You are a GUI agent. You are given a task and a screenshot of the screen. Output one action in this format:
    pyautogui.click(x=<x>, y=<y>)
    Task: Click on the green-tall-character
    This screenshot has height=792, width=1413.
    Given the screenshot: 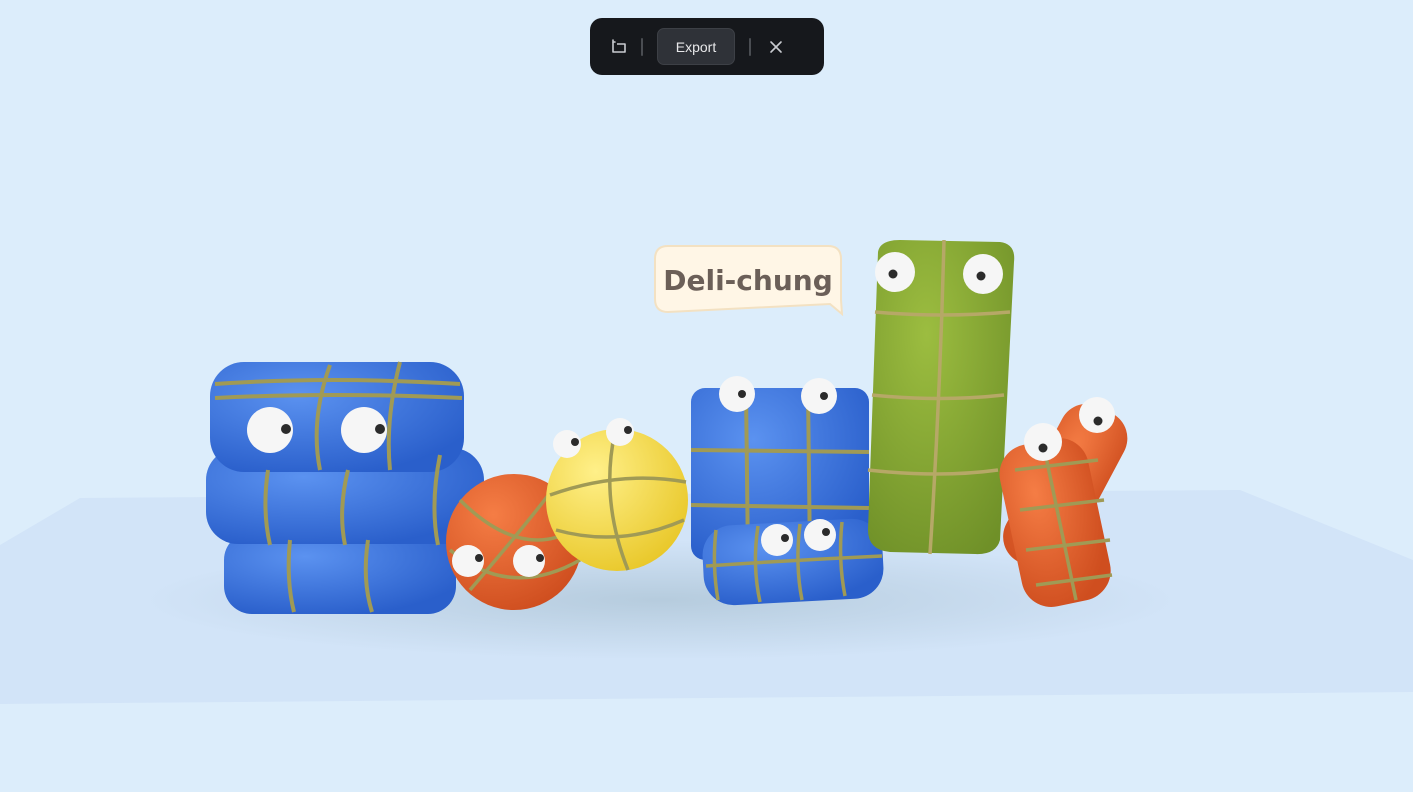 What is the action you would take?
    pyautogui.click(x=941, y=397)
    